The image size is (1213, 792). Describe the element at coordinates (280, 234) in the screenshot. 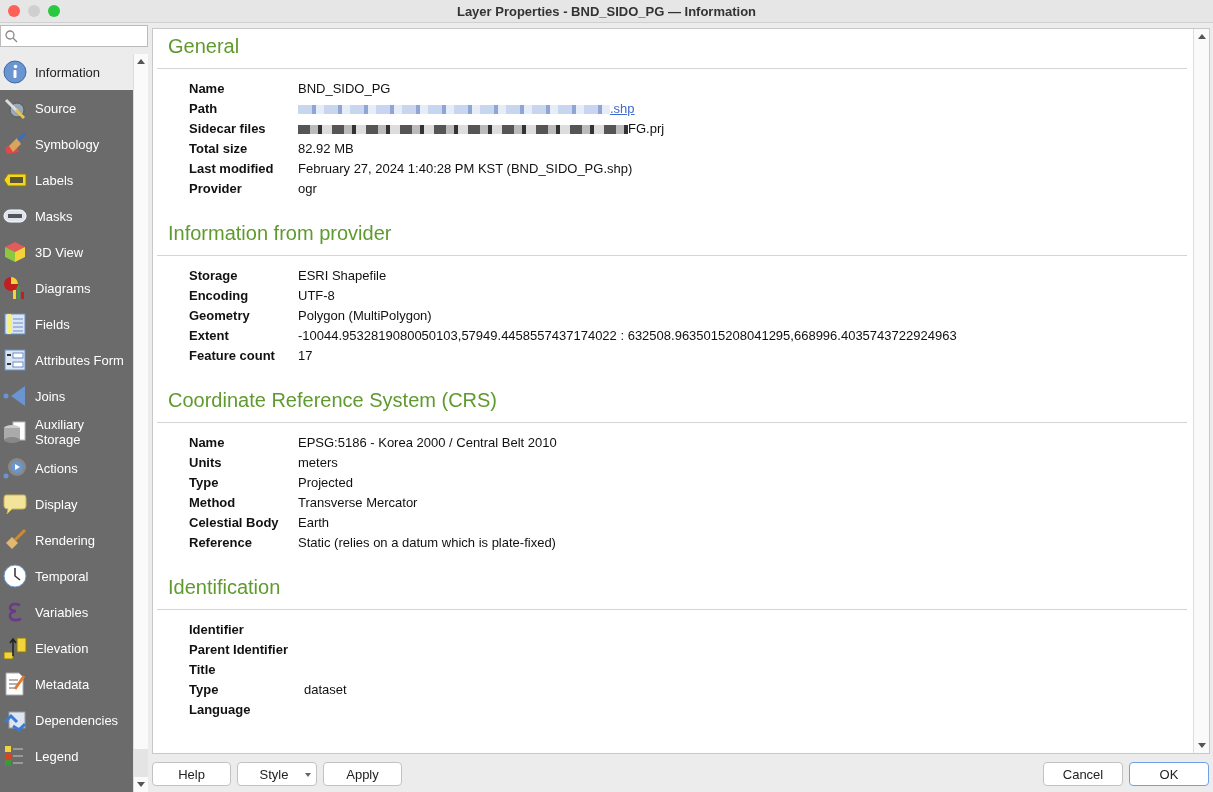

I see `section-heading: Information from provider` at that location.